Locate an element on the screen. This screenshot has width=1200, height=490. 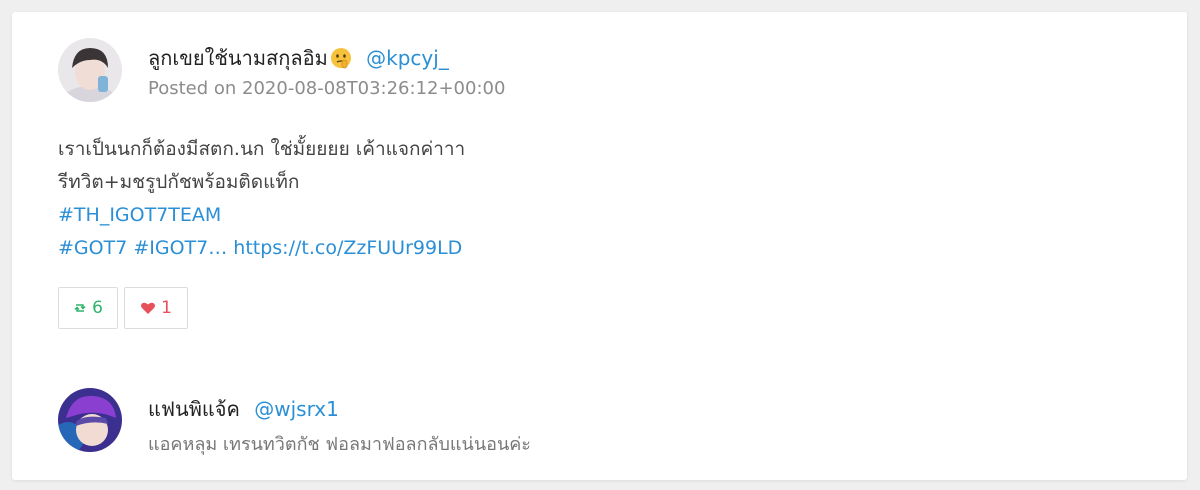
tweet-line-4: #GOT7 #IGOT7… https://t.co/ZzFUUr99LD is located at coordinates (261, 248).